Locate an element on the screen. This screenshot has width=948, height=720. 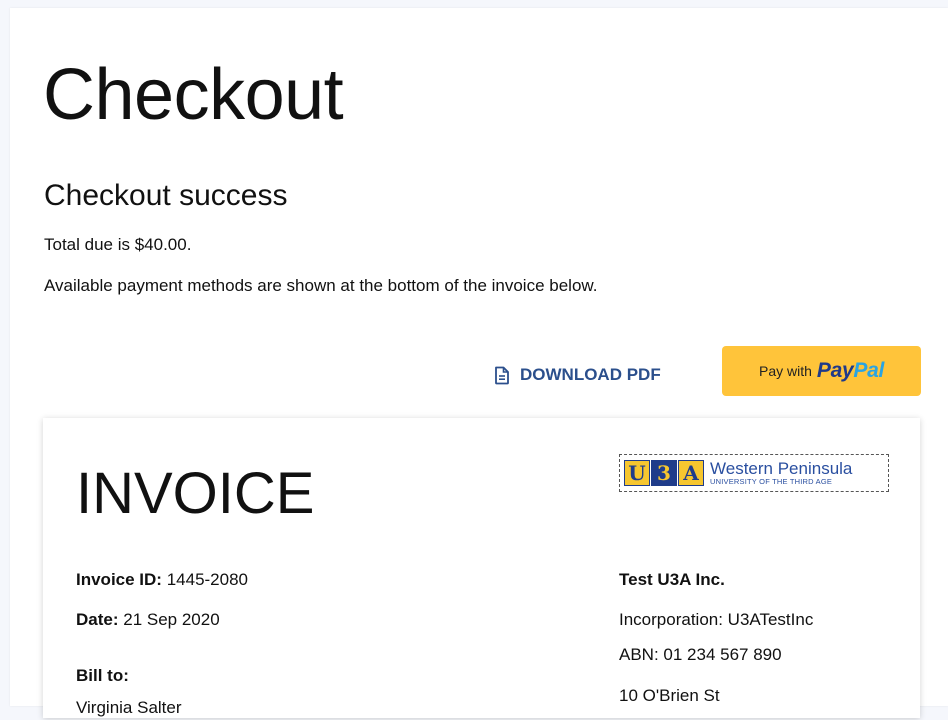
paypal-logo: PayPal is located at coordinates (850, 370).